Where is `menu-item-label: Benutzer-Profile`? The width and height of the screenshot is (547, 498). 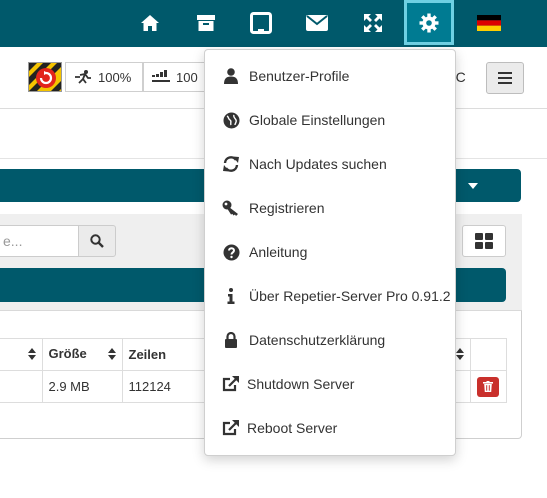 menu-item-label: Benutzer-Profile is located at coordinates (299, 76).